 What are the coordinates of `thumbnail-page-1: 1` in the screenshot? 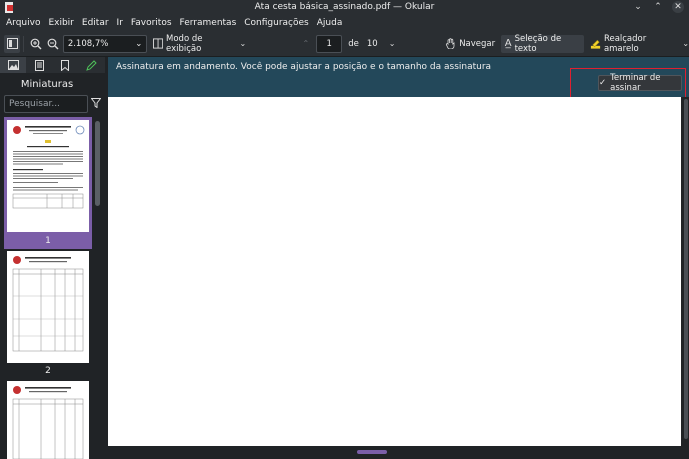 It's located at (48, 183).